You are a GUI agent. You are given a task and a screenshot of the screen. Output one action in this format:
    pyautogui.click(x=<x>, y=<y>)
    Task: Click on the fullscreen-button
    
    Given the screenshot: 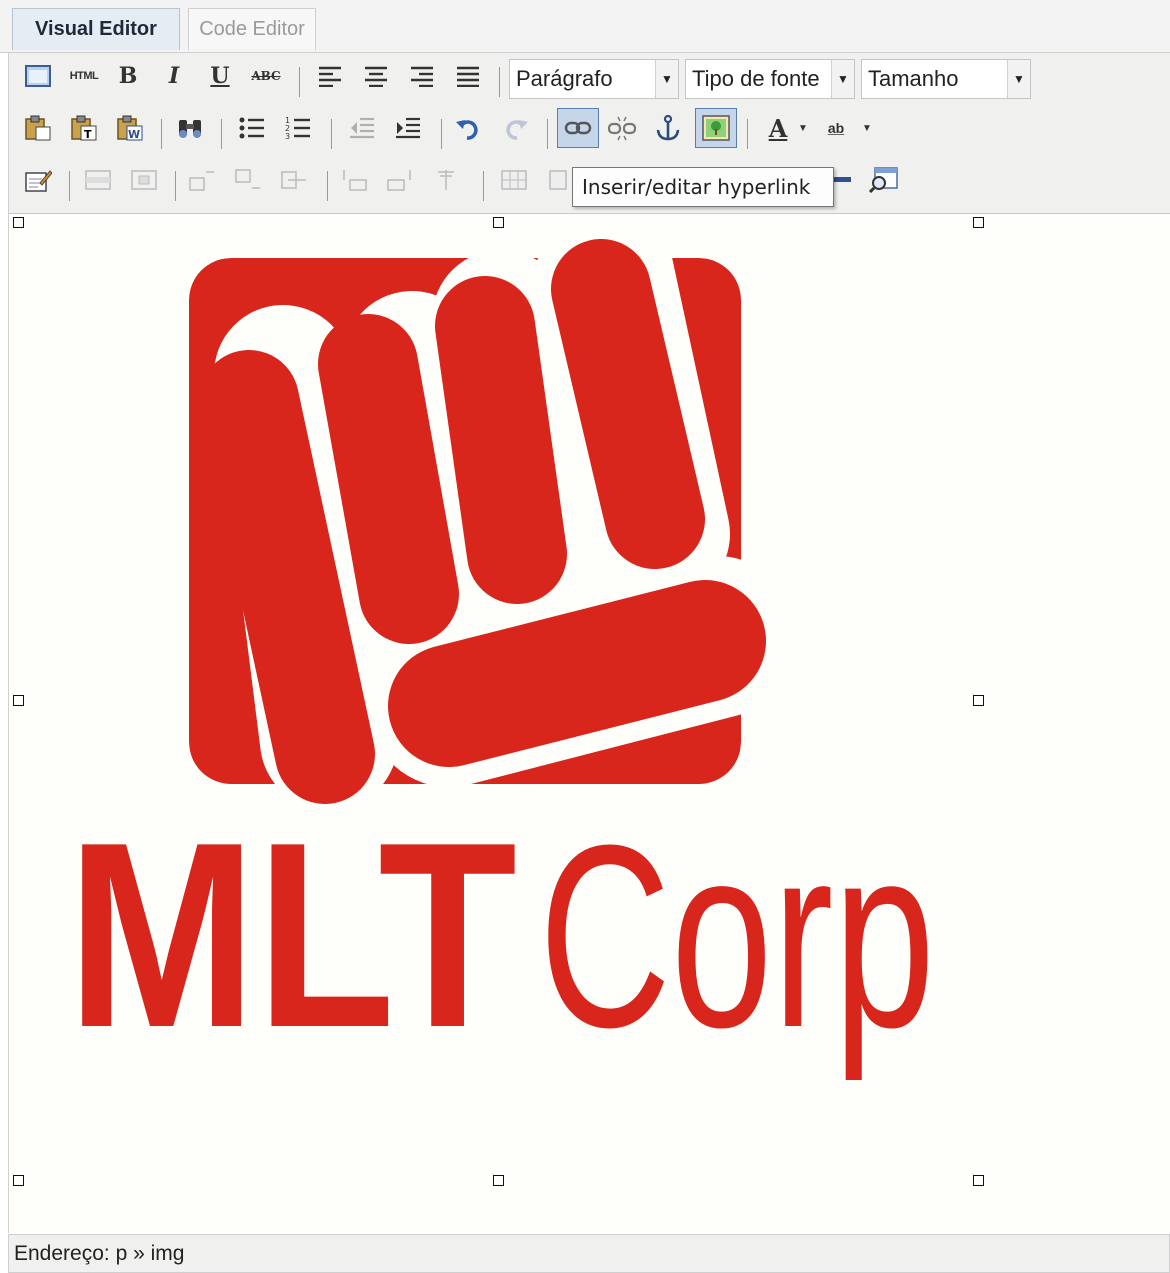 What is the action you would take?
    pyautogui.click(x=38, y=76)
    